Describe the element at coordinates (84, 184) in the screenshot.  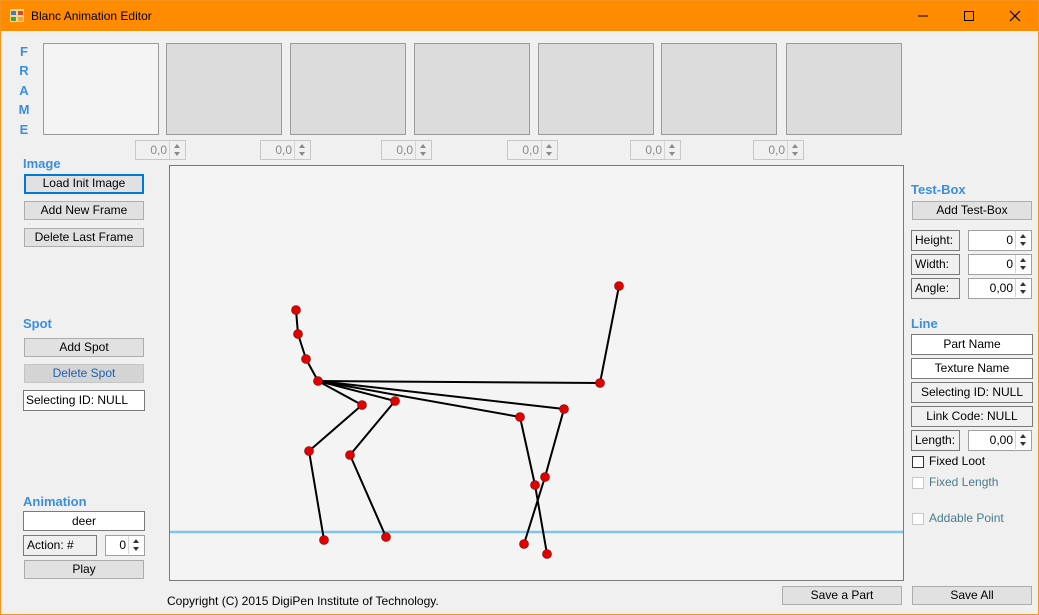
I see `load-init-image-button: Load Init Image` at that location.